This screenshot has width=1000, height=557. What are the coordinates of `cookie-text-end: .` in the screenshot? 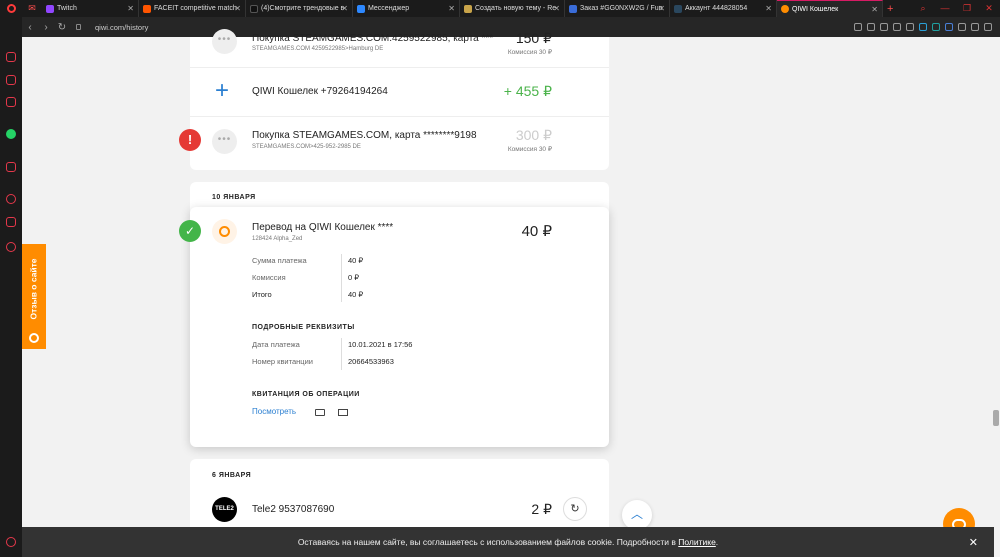 It's located at (717, 542).